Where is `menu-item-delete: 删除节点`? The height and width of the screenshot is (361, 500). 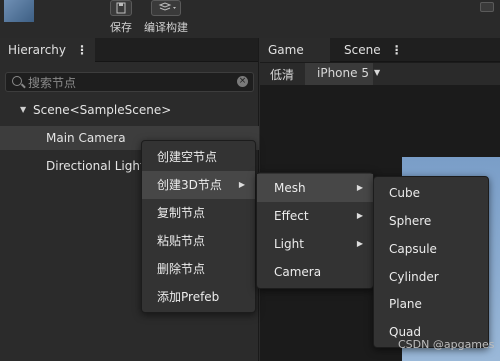 menu-item-delete: 删除节点 is located at coordinates (198, 269).